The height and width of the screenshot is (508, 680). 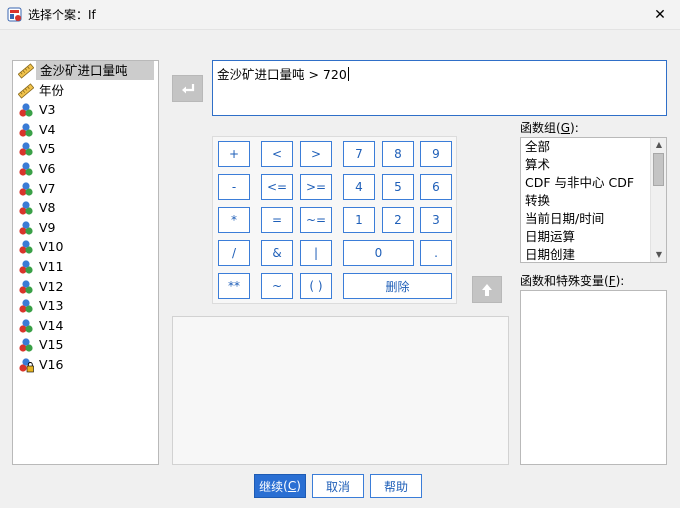 I want to click on function-group-item: 转换, so click(x=593, y=201).